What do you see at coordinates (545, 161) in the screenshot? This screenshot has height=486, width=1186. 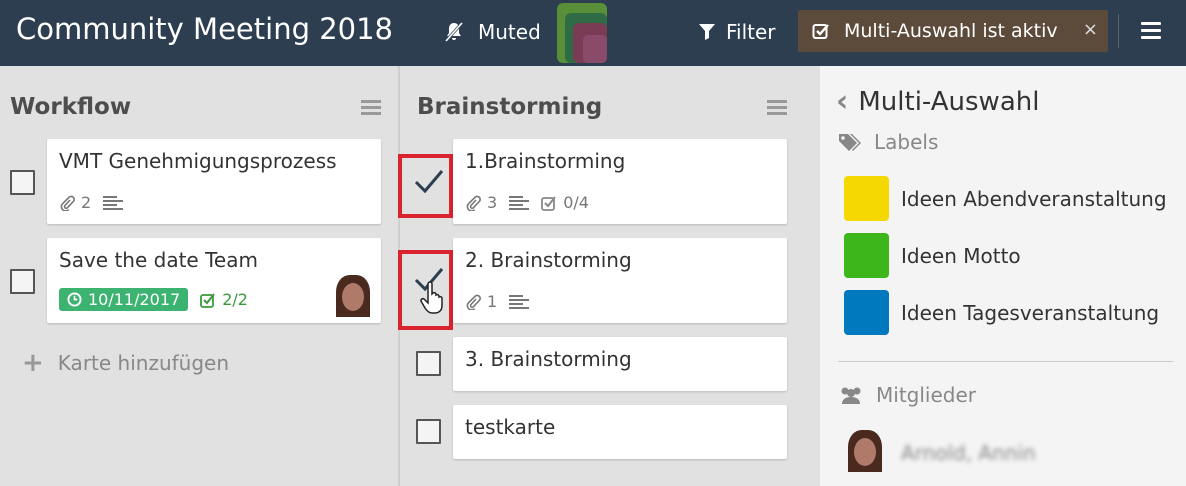 I see `card-title: 1.Brainstorming` at bounding box center [545, 161].